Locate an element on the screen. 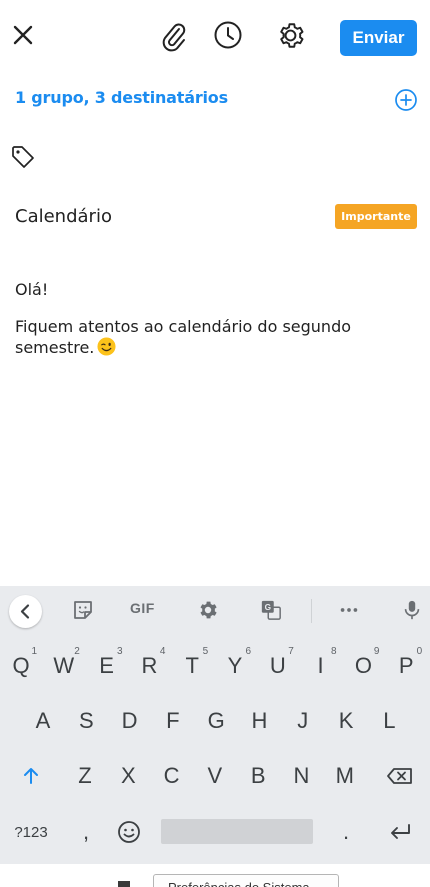 Image resolution: width=430 pixels, height=887 pixels. space-bar is located at coordinates (237, 831).